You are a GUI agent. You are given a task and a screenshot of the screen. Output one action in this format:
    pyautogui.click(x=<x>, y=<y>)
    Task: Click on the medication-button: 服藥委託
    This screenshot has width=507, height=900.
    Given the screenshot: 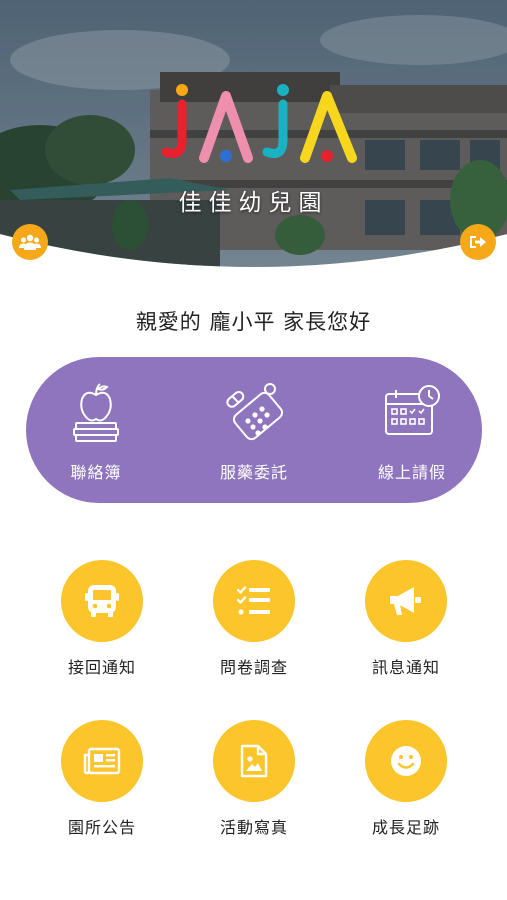 What is the action you would take?
    pyautogui.click(x=254, y=430)
    